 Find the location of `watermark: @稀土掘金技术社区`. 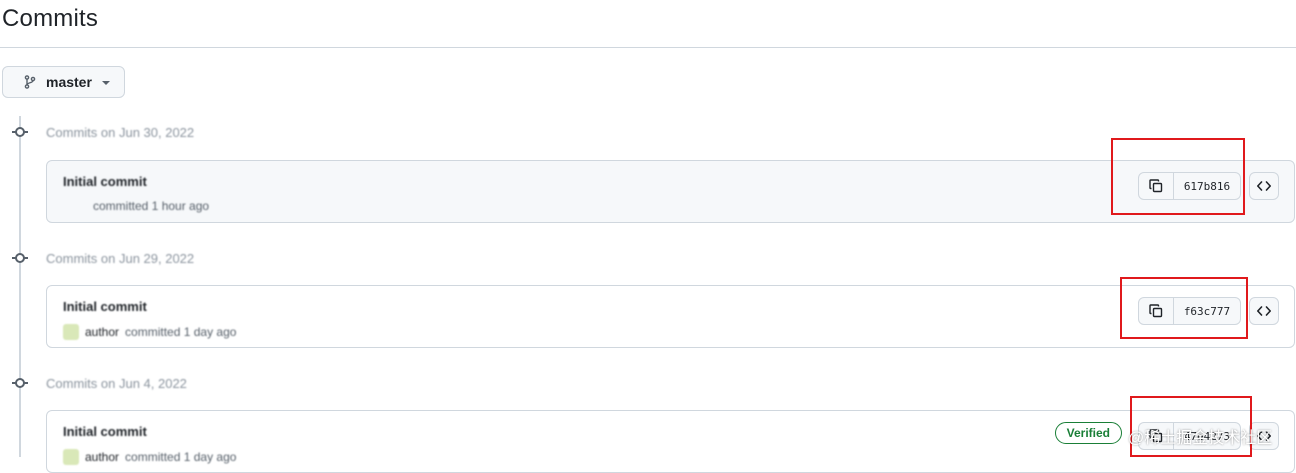

watermark: @稀土掘金技术社区 is located at coordinates (1200, 438).